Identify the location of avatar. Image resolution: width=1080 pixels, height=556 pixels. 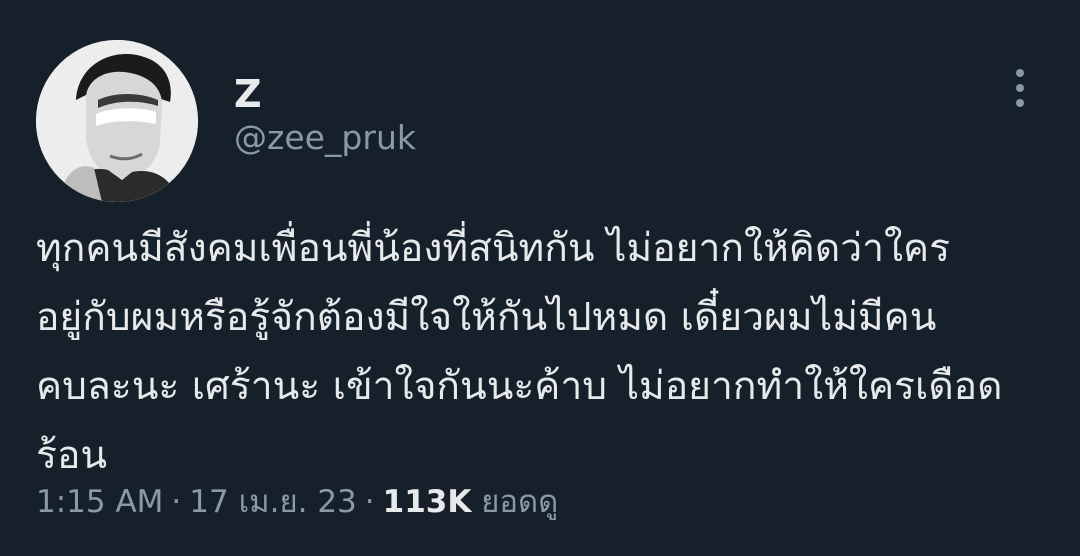
(117, 121).